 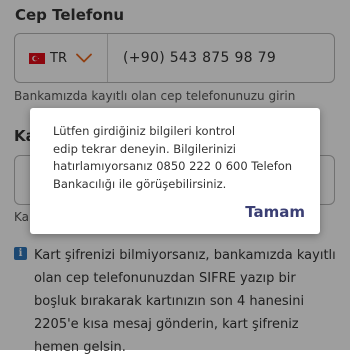 I want to click on dialog-message-line: edip tekrar deneyin. Bilgilerinizi, so click(x=144, y=148).